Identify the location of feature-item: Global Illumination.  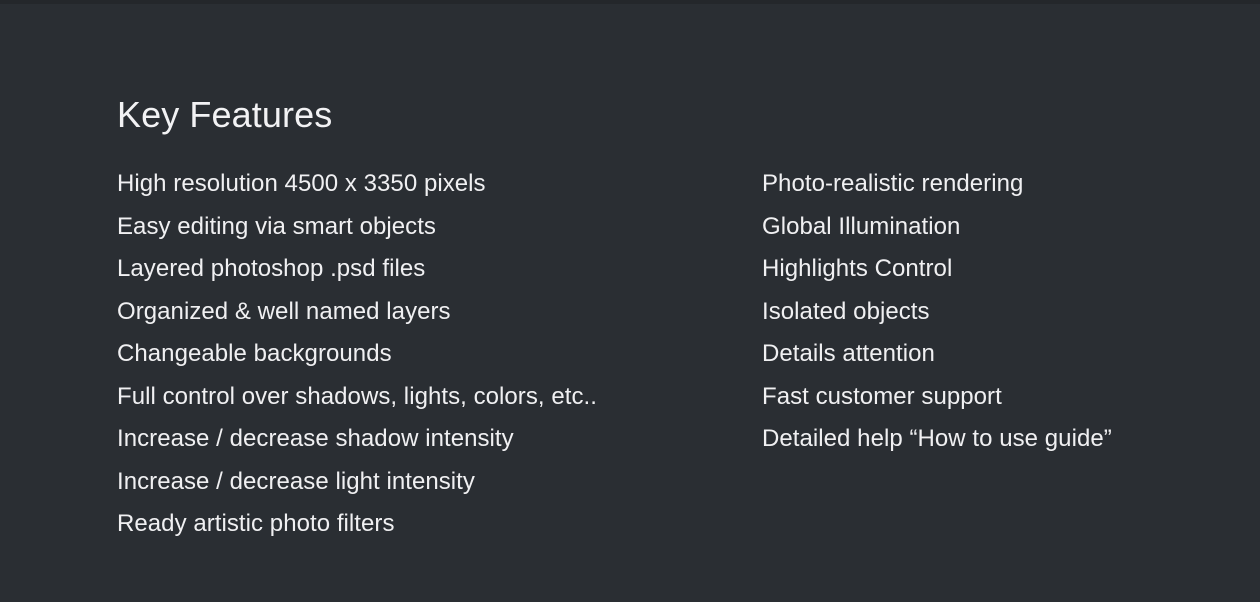
(861, 226).